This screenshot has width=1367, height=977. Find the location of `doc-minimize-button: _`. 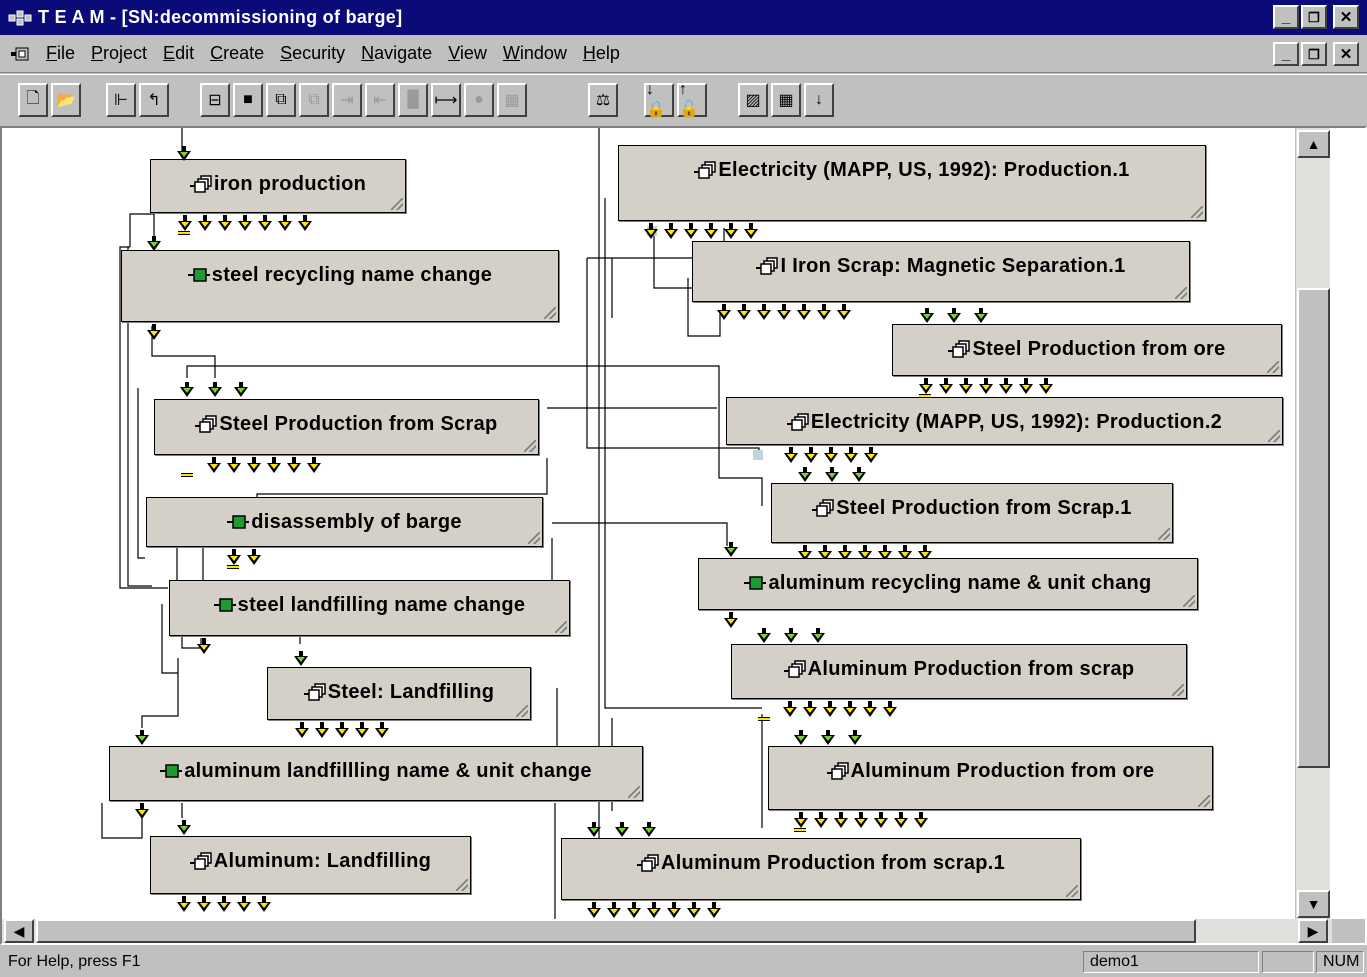

doc-minimize-button: _ is located at coordinates (1286, 54).